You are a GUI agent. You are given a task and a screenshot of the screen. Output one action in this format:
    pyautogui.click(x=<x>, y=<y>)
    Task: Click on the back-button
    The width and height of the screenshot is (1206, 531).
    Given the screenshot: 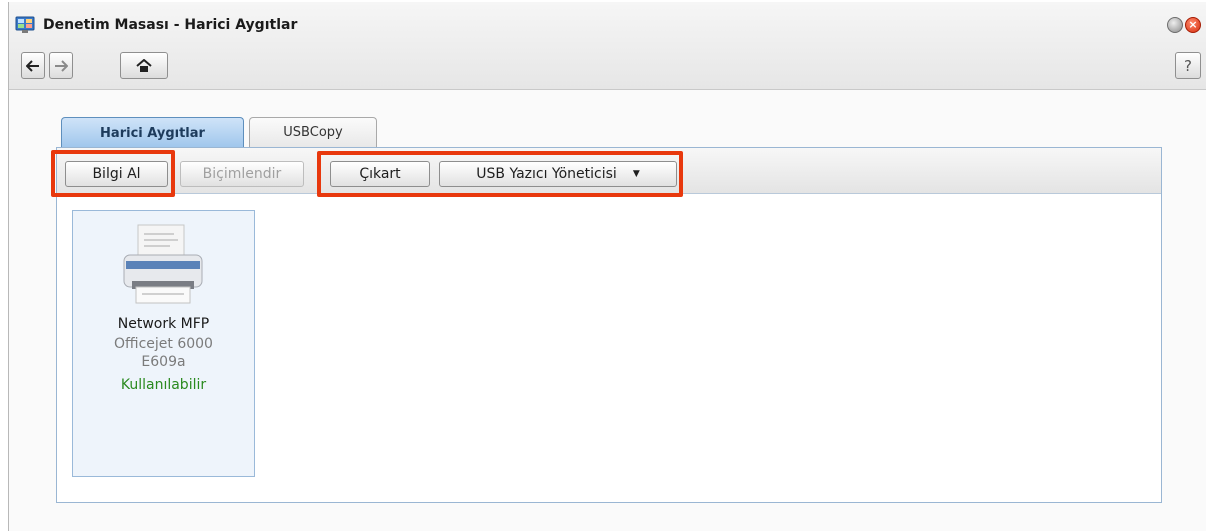 What is the action you would take?
    pyautogui.click(x=33, y=65)
    